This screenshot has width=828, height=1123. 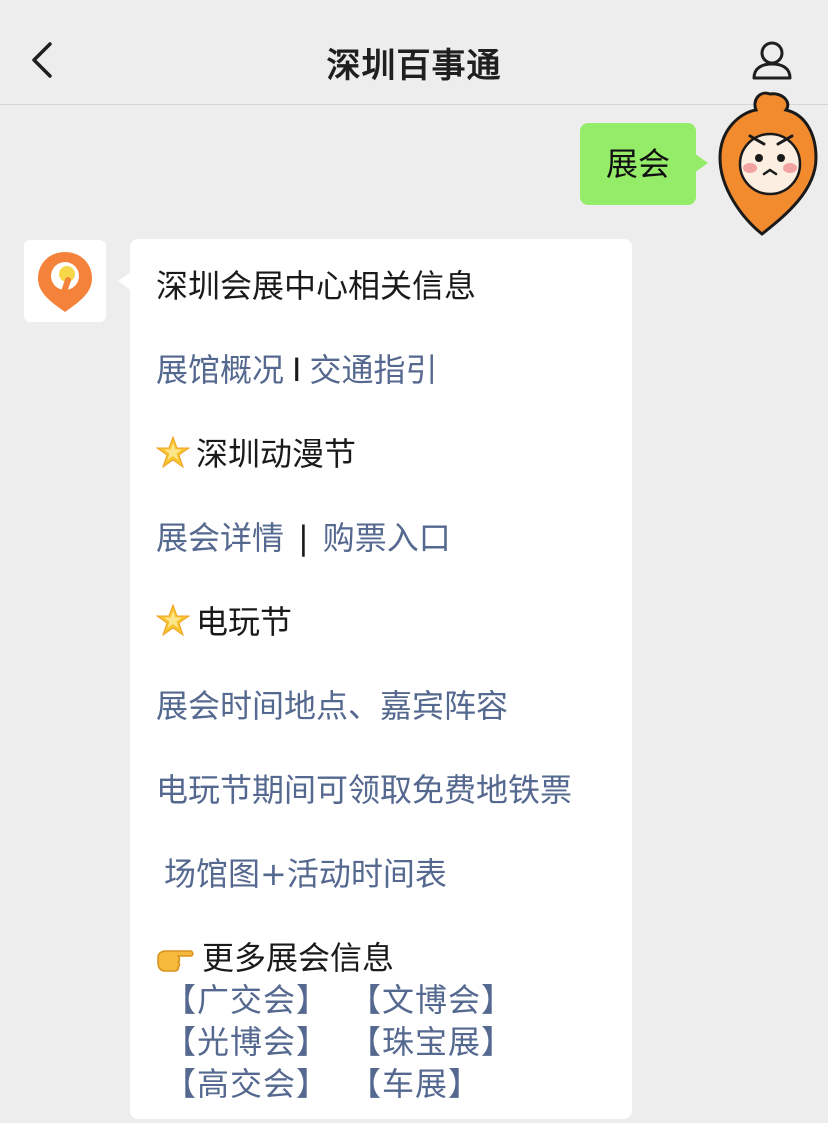 I want to click on venue-links-row: 展馆概况 I 交通指引, so click(x=296, y=368).